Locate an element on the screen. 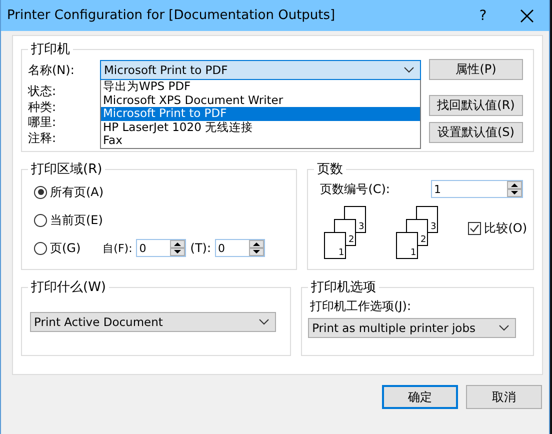 This screenshot has width=552, height=434. group-title: 页数 is located at coordinates (330, 169).